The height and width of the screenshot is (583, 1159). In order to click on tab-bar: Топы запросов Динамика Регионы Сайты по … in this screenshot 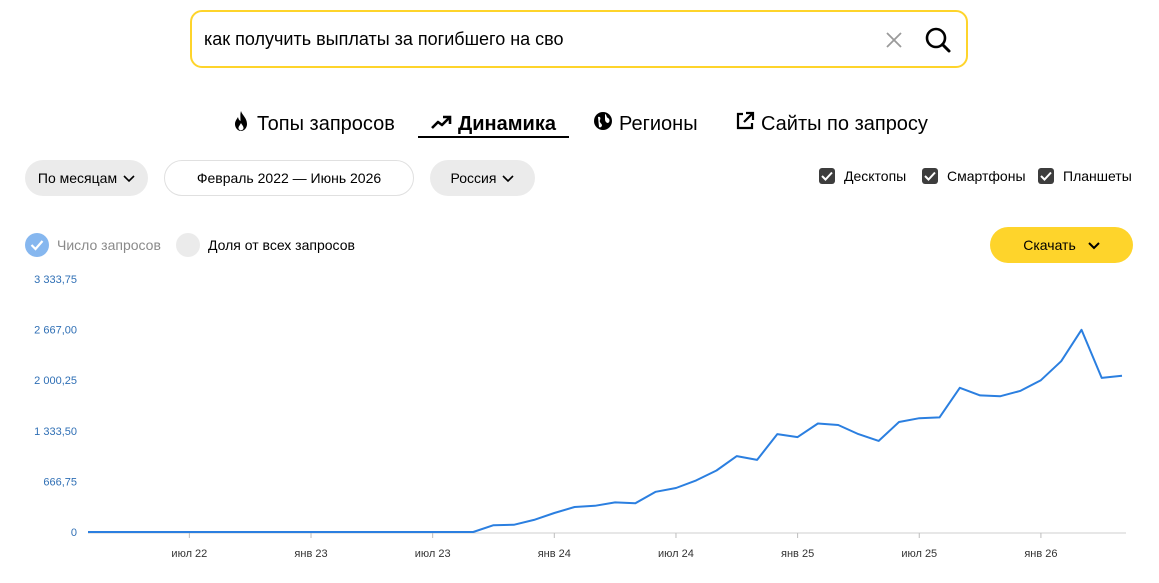, I will do `click(579, 125)`.